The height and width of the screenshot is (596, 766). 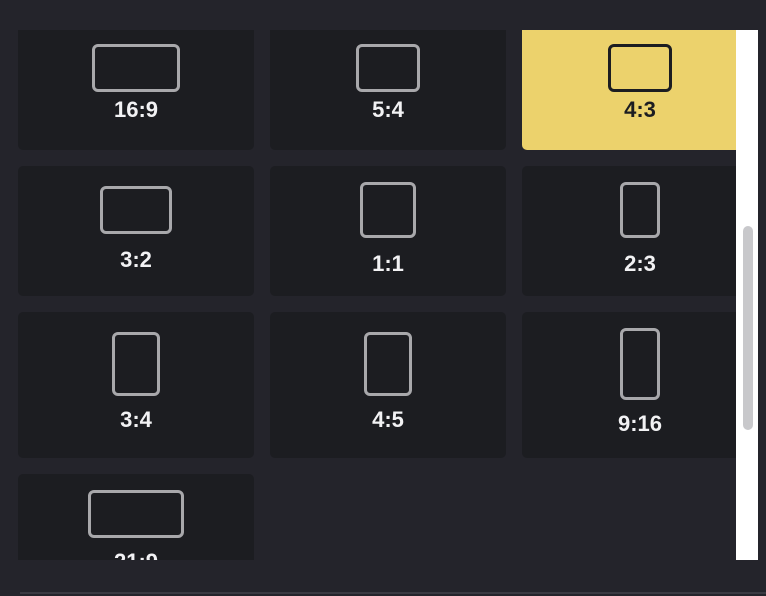 I want to click on panel-divider, so click(x=393, y=593).